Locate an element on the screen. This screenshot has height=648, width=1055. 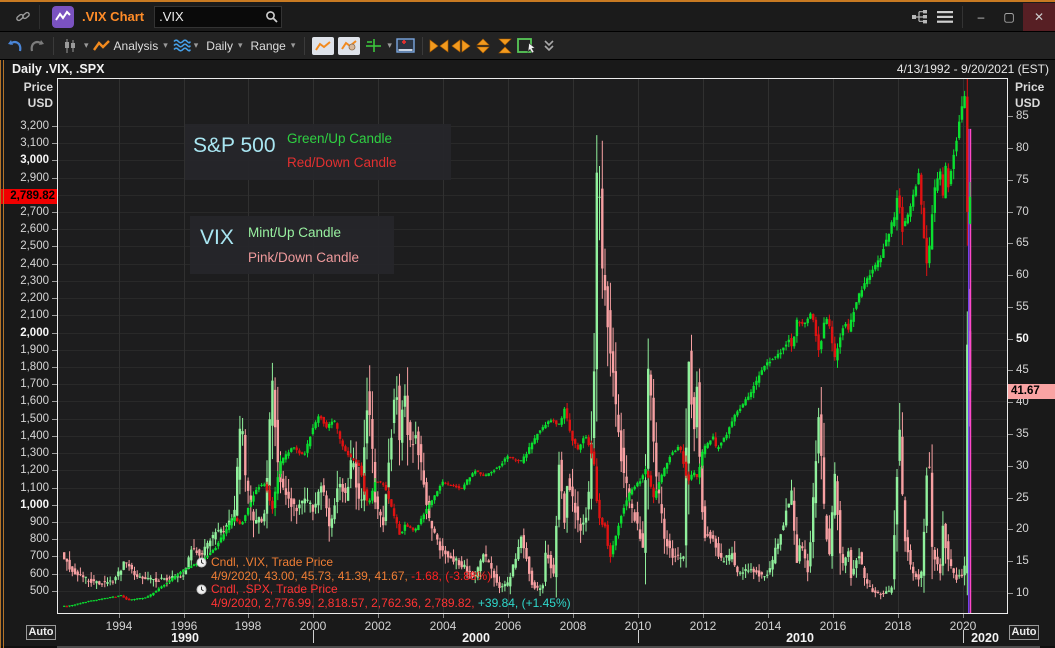
compress-horizontal-button is located at coordinates (461, 46).